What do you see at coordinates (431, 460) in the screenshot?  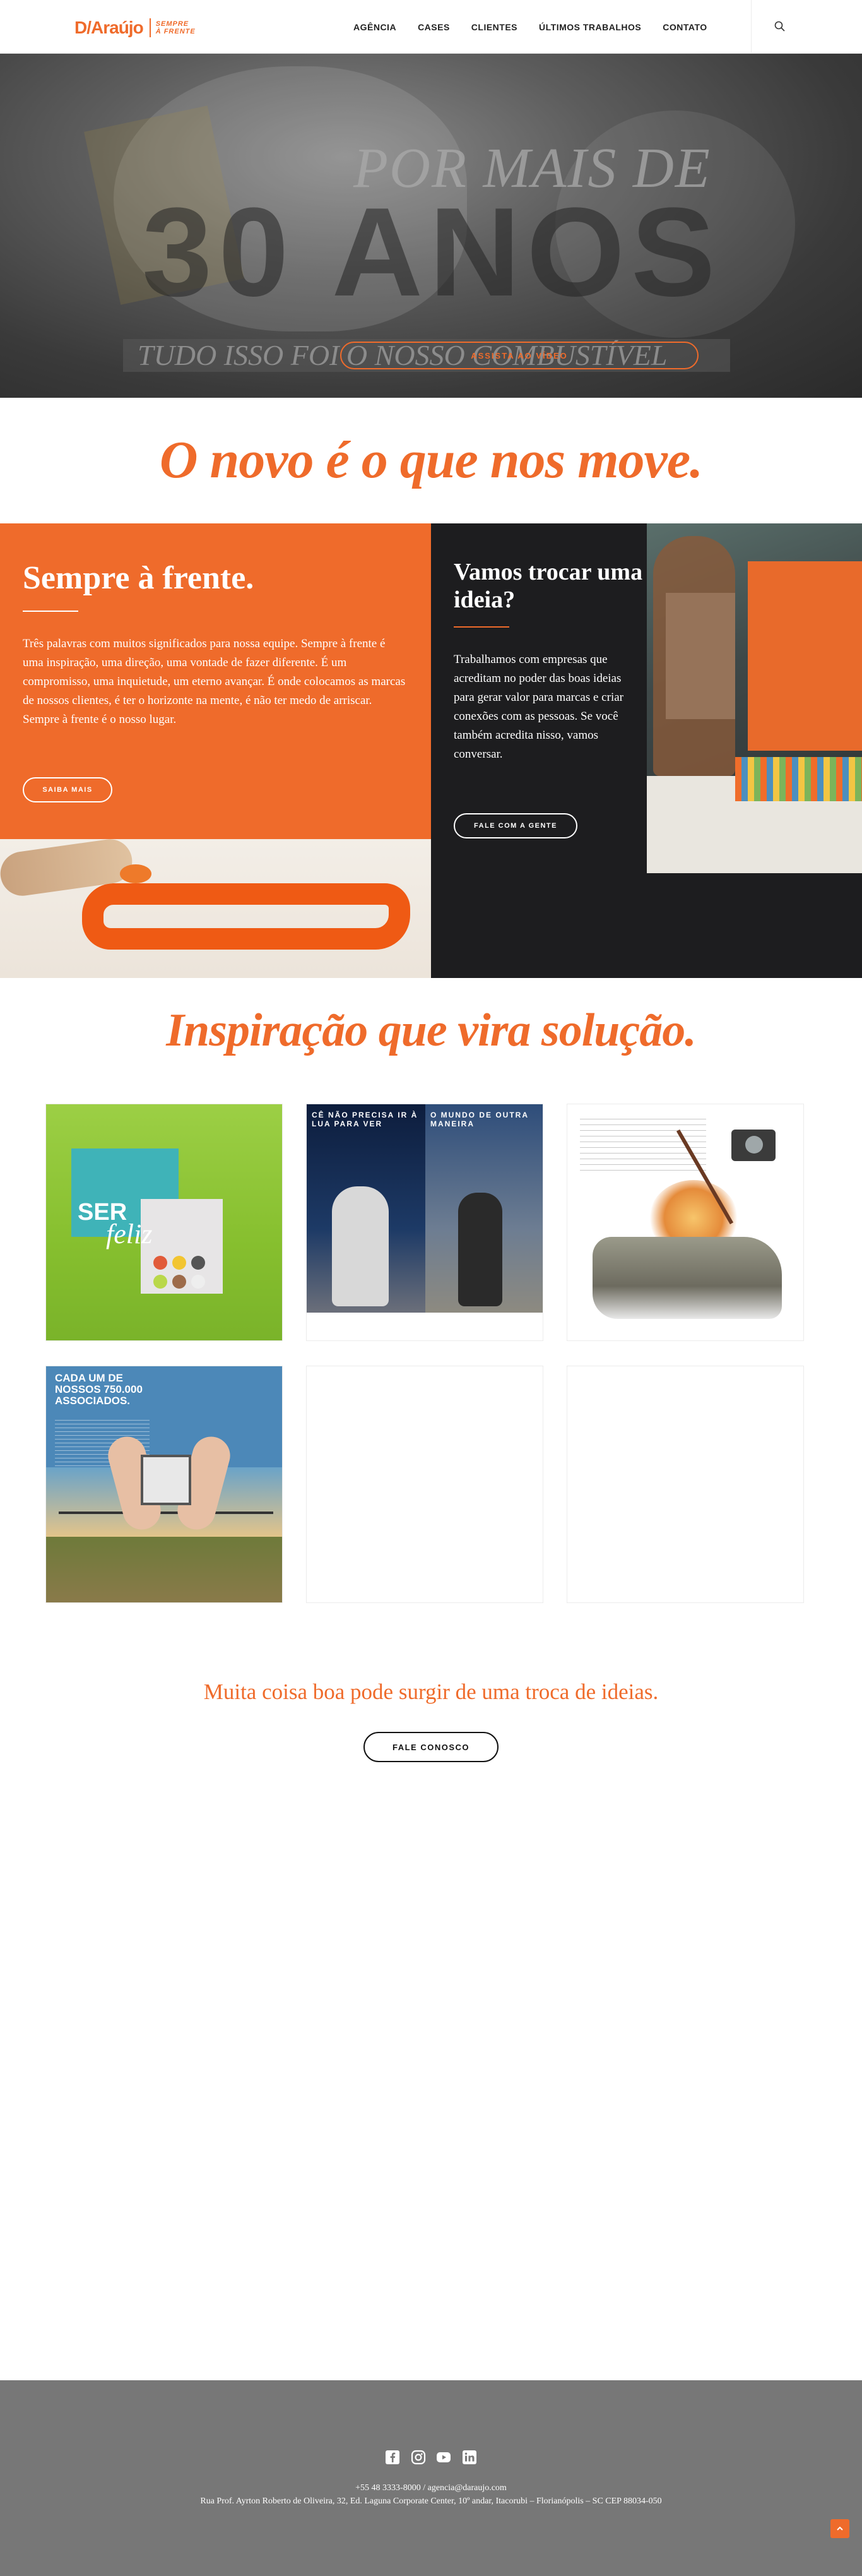 I see `slogan: O novo é o que nos move.` at bounding box center [431, 460].